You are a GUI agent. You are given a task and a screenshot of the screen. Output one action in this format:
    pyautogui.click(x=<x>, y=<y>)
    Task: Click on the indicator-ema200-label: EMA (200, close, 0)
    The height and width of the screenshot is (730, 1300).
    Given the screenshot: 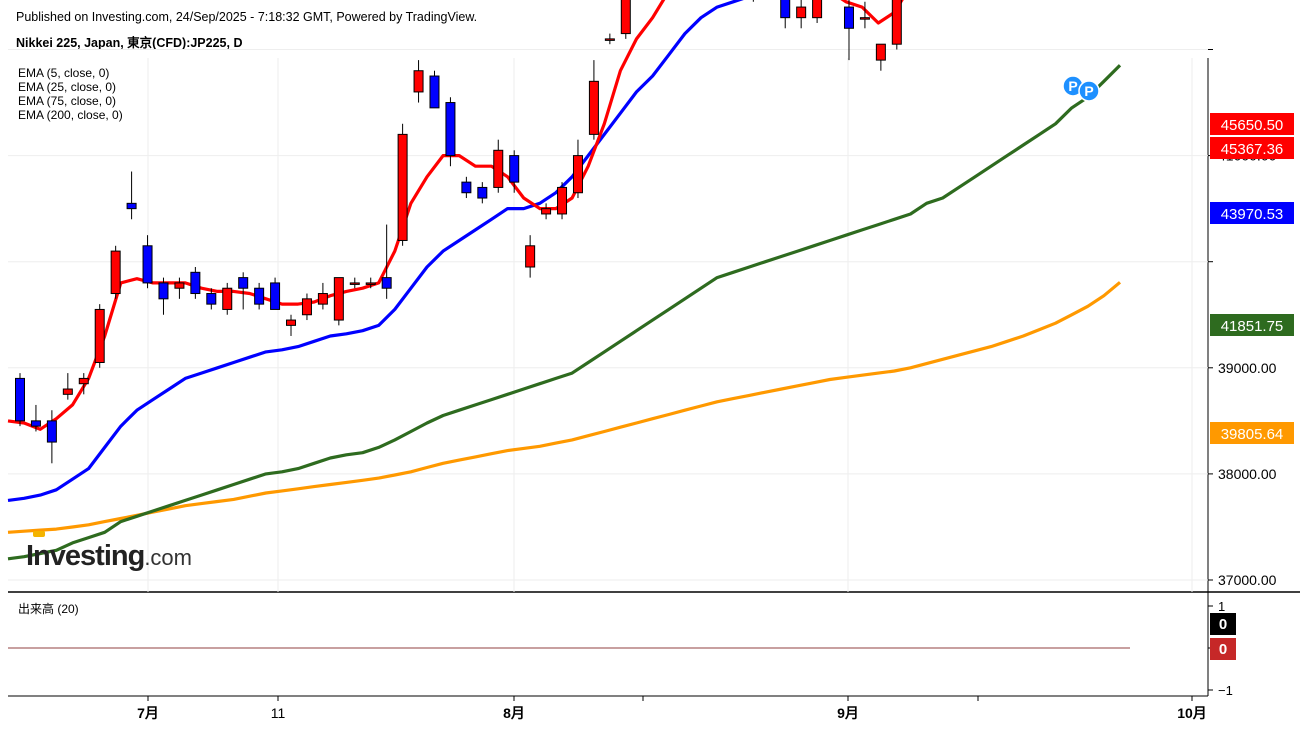 What is the action you would take?
    pyautogui.click(x=70, y=115)
    